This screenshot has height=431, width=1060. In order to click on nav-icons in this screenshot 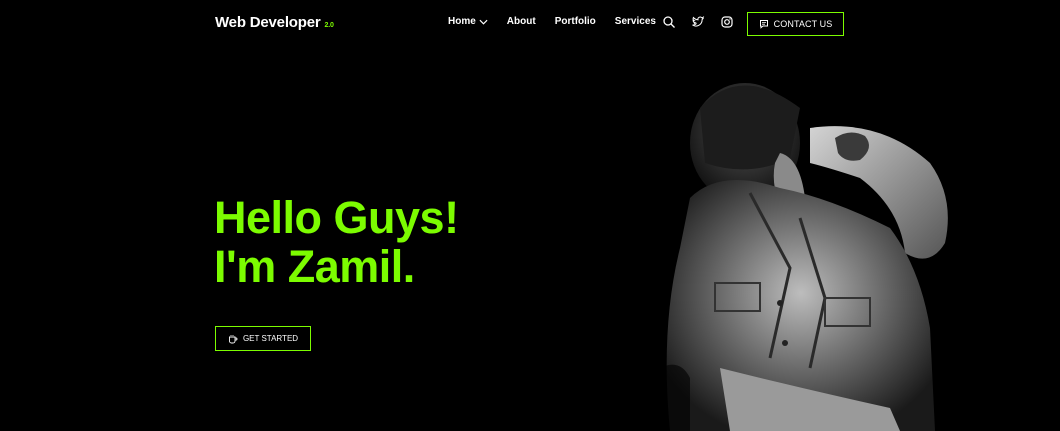, I will do `click(698, 22)`.